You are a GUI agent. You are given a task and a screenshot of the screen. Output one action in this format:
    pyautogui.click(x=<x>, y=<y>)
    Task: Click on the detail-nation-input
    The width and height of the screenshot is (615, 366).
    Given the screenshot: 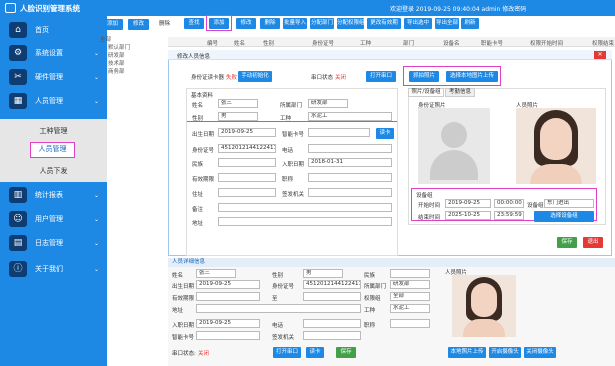 What is the action you would take?
    pyautogui.click(x=410, y=273)
    